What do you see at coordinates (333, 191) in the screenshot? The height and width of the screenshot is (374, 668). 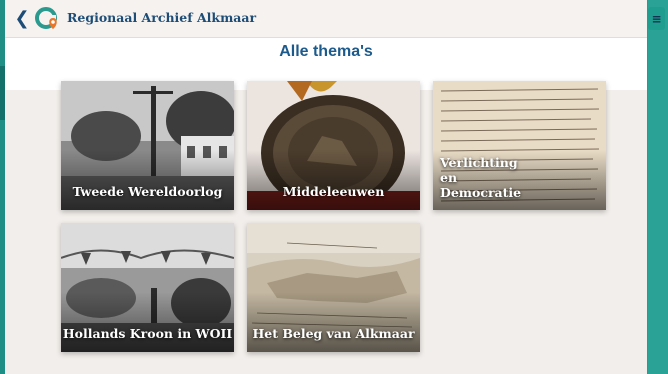 I see `theme-card-label: Middeleeuwen` at bounding box center [333, 191].